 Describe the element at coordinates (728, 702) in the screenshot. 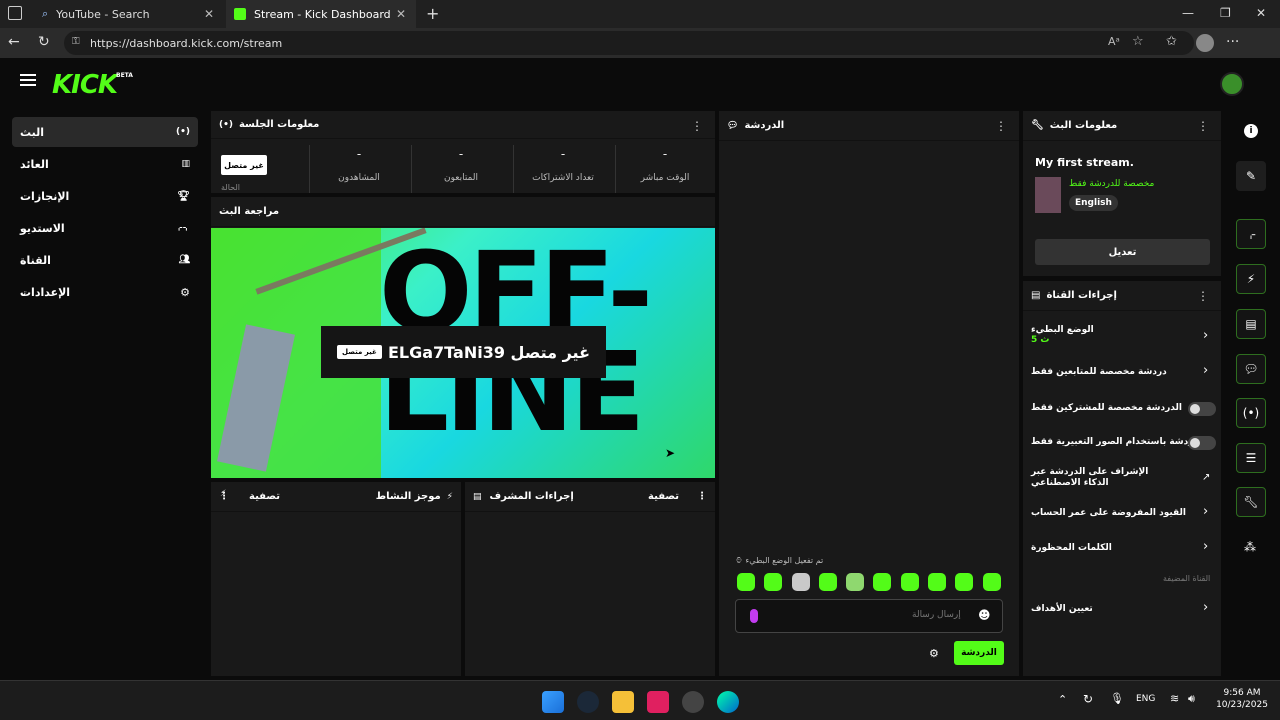

I see `edge-icon` at that location.